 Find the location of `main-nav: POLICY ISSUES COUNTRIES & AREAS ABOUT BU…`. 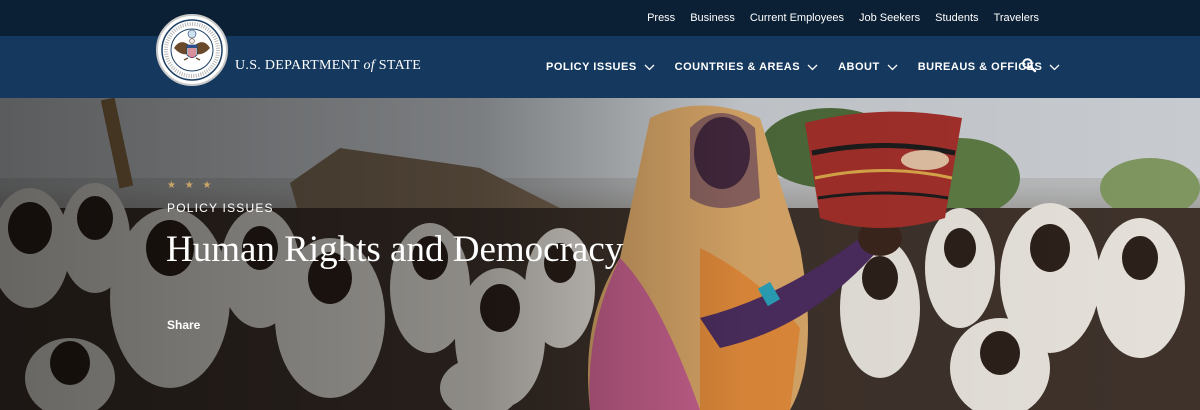

main-nav: POLICY ISSUES COUNTRIES & AREAS ABOUT BU… is located at coordinates (803, 67).